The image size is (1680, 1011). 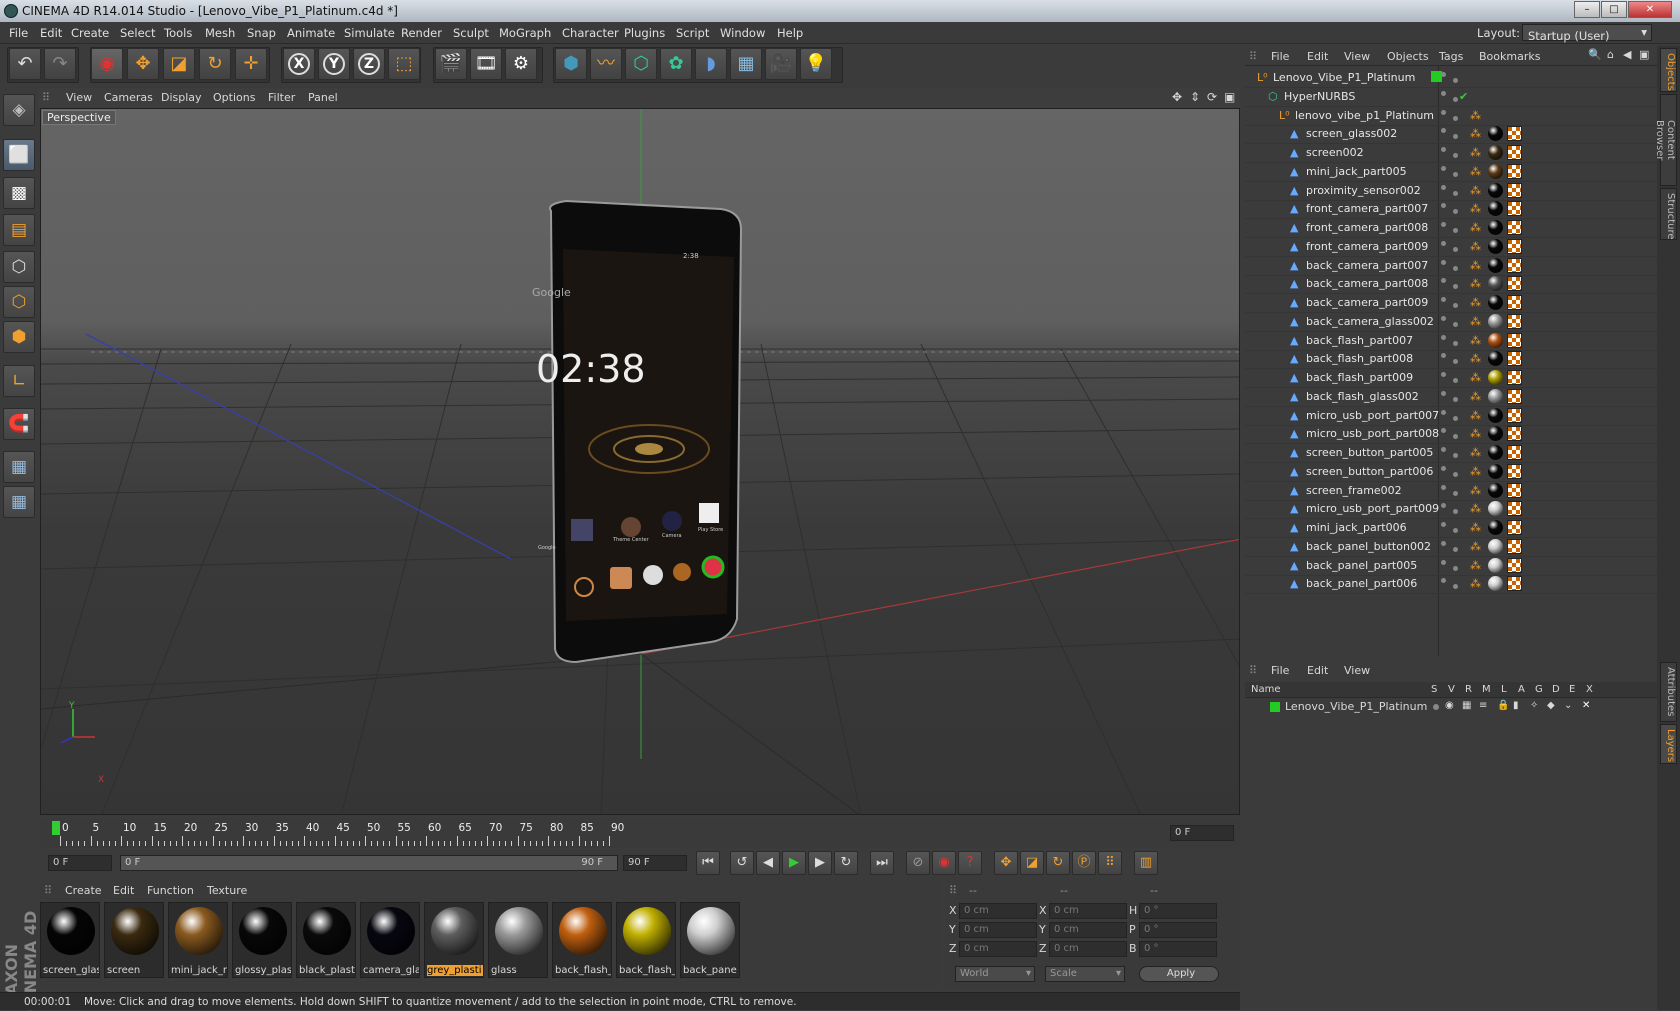 What do you see at coordinates (1644, 54) in the screenshot?
I see `new-window-icon: ▣` at bounding box center [1644, 54].